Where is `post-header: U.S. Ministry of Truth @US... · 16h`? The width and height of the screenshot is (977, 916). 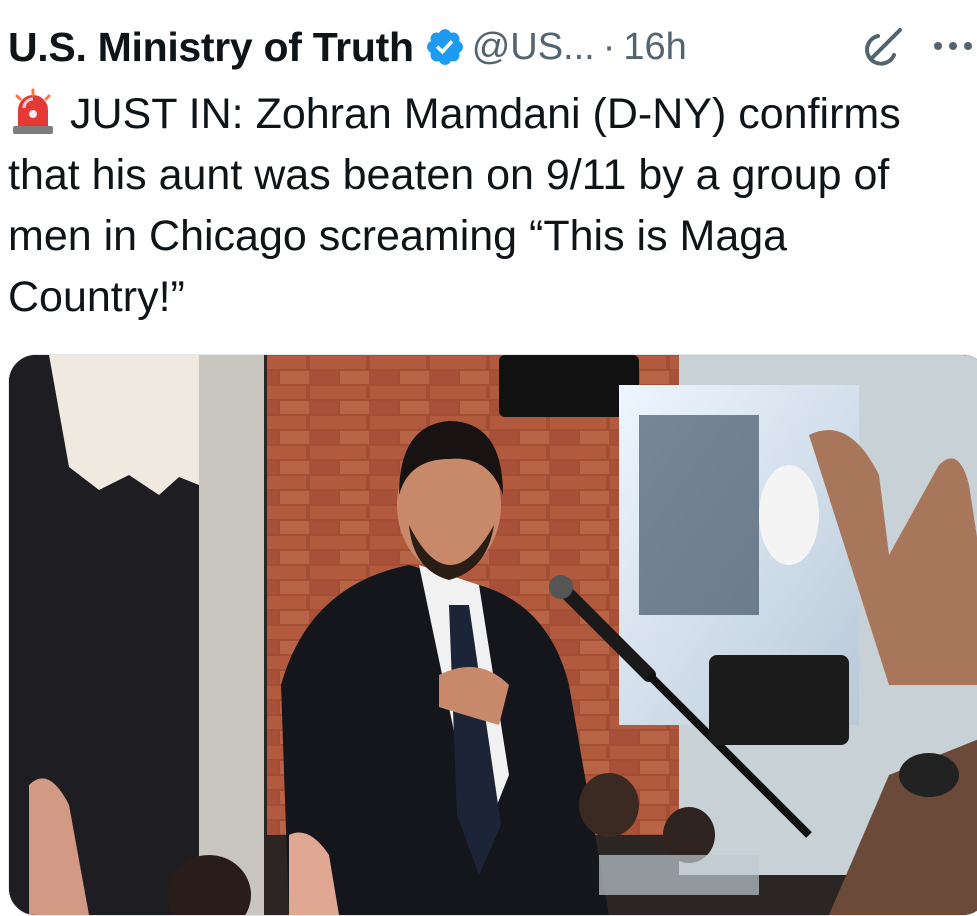
post-header: U.S. Ministry of Truth @US... · 16h is located at coordinates (492, 47).